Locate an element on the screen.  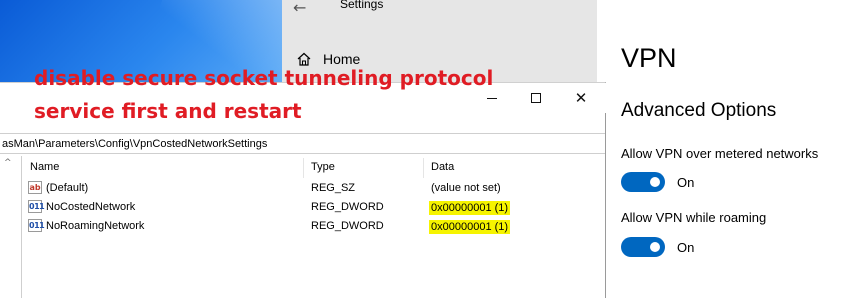
maximize-icon is located at coordinates (536, 98).